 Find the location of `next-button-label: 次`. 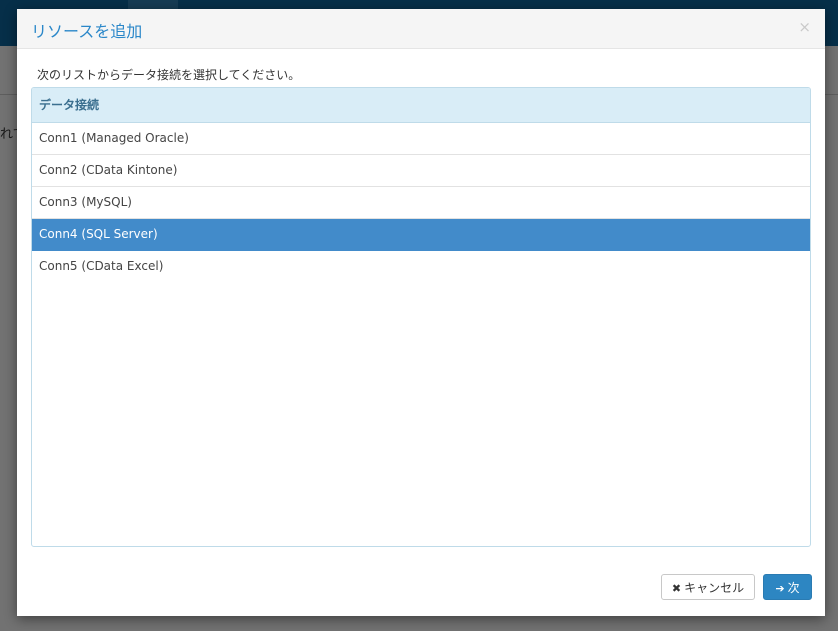

next-button-label: 次 is located at coordinates (793, 588).